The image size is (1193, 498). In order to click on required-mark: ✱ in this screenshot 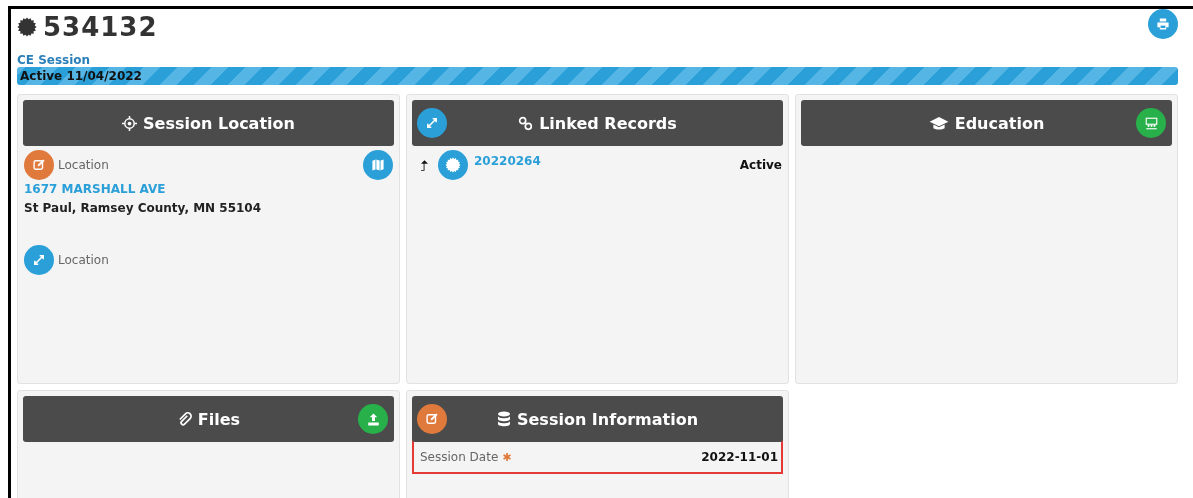, I will do `click(507, 457)`.